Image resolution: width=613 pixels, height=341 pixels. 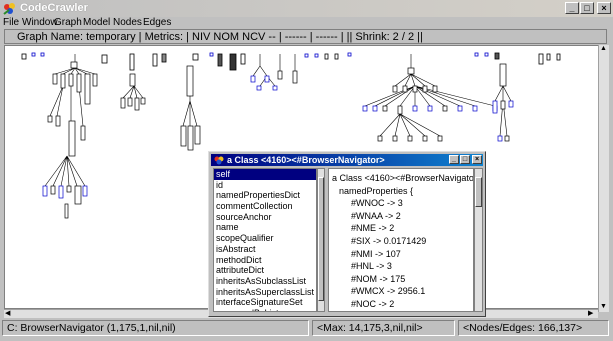 I want to click on inspector-value-scrollbar, so click(x=478, y=240).